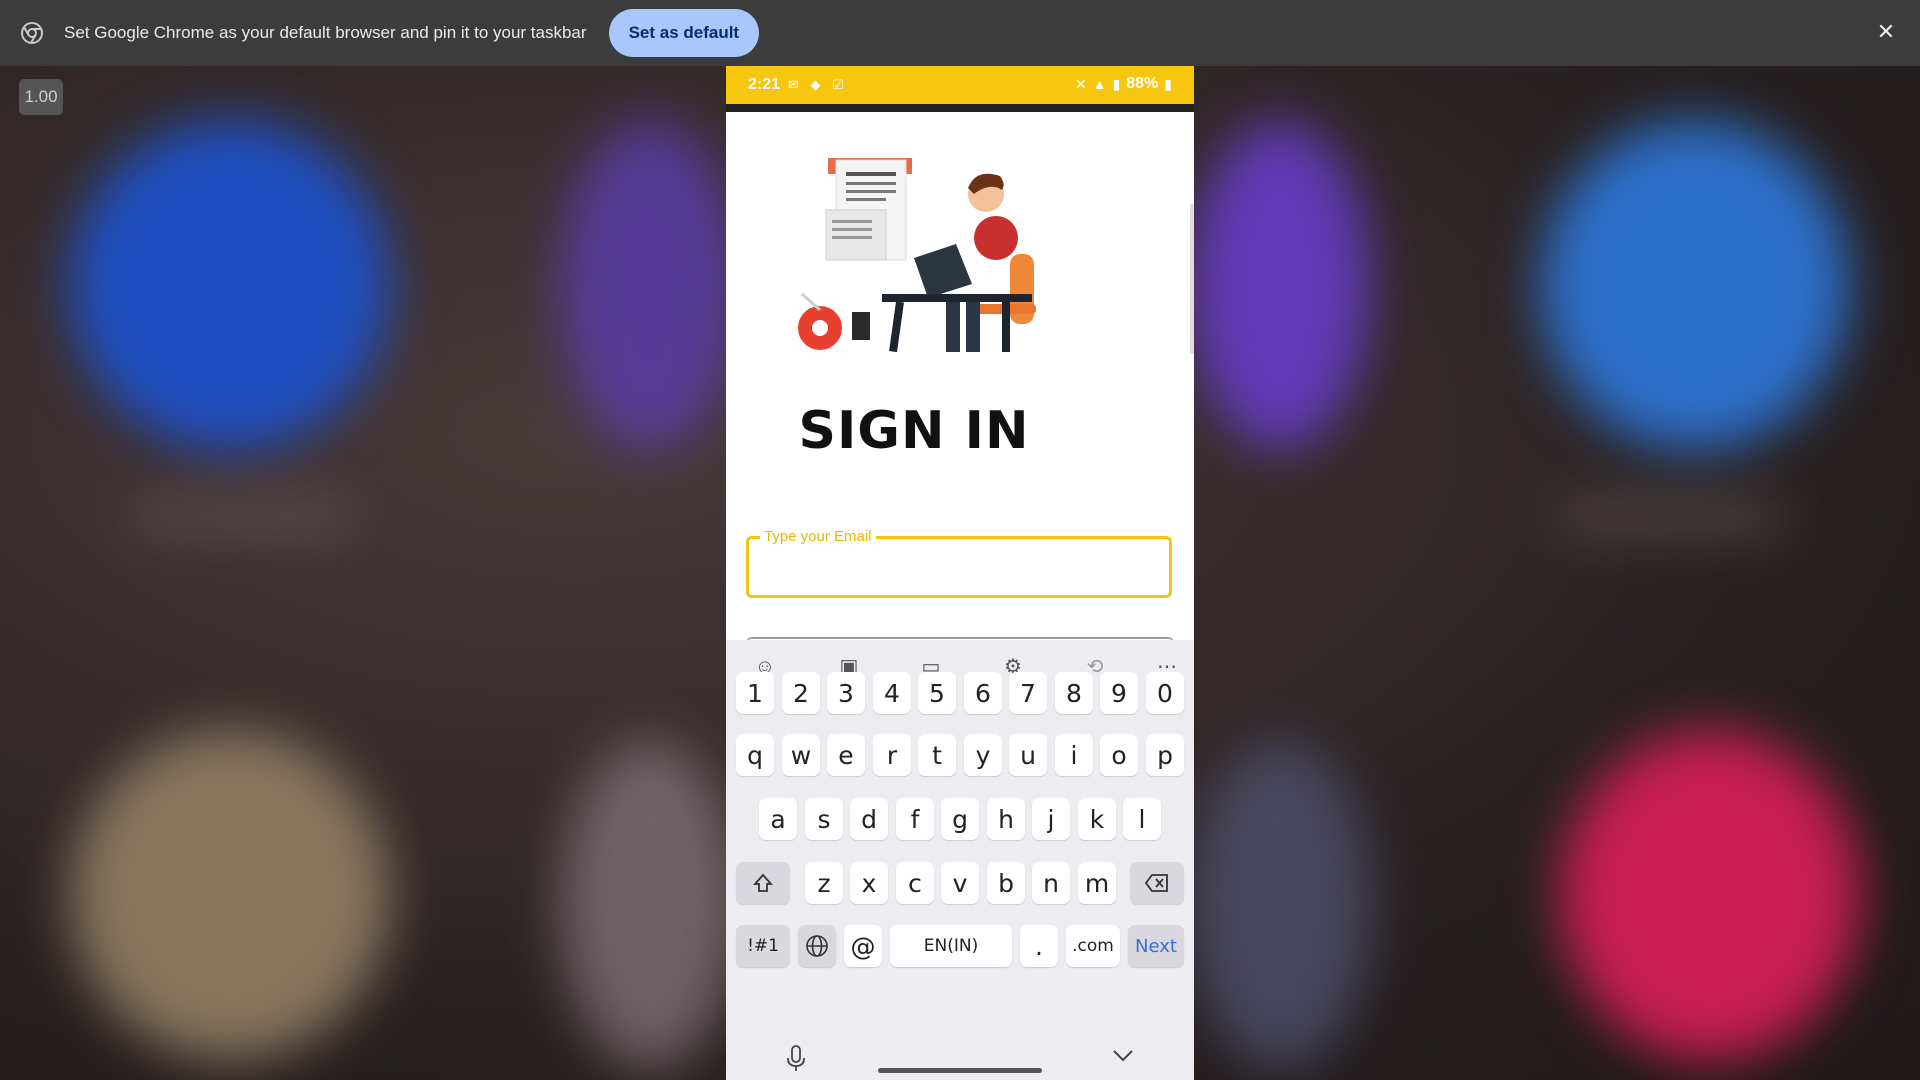  I want to click on camera-strip, so click(960, 108).